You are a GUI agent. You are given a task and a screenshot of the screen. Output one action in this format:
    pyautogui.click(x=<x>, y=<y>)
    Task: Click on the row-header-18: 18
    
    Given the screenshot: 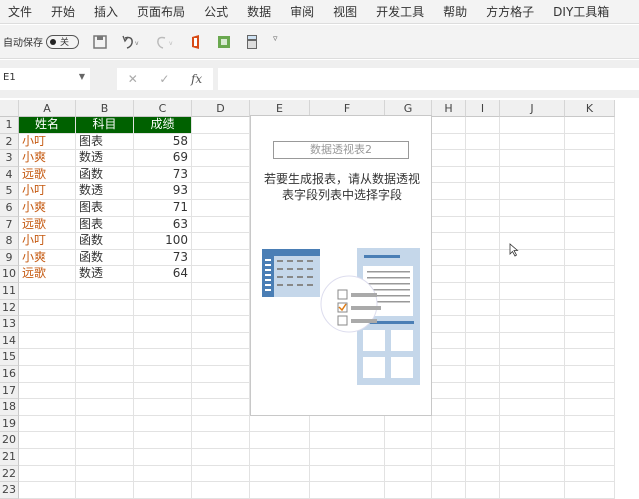 What is the action you would take?
    pyautogui.click(x=9, y=407)
    